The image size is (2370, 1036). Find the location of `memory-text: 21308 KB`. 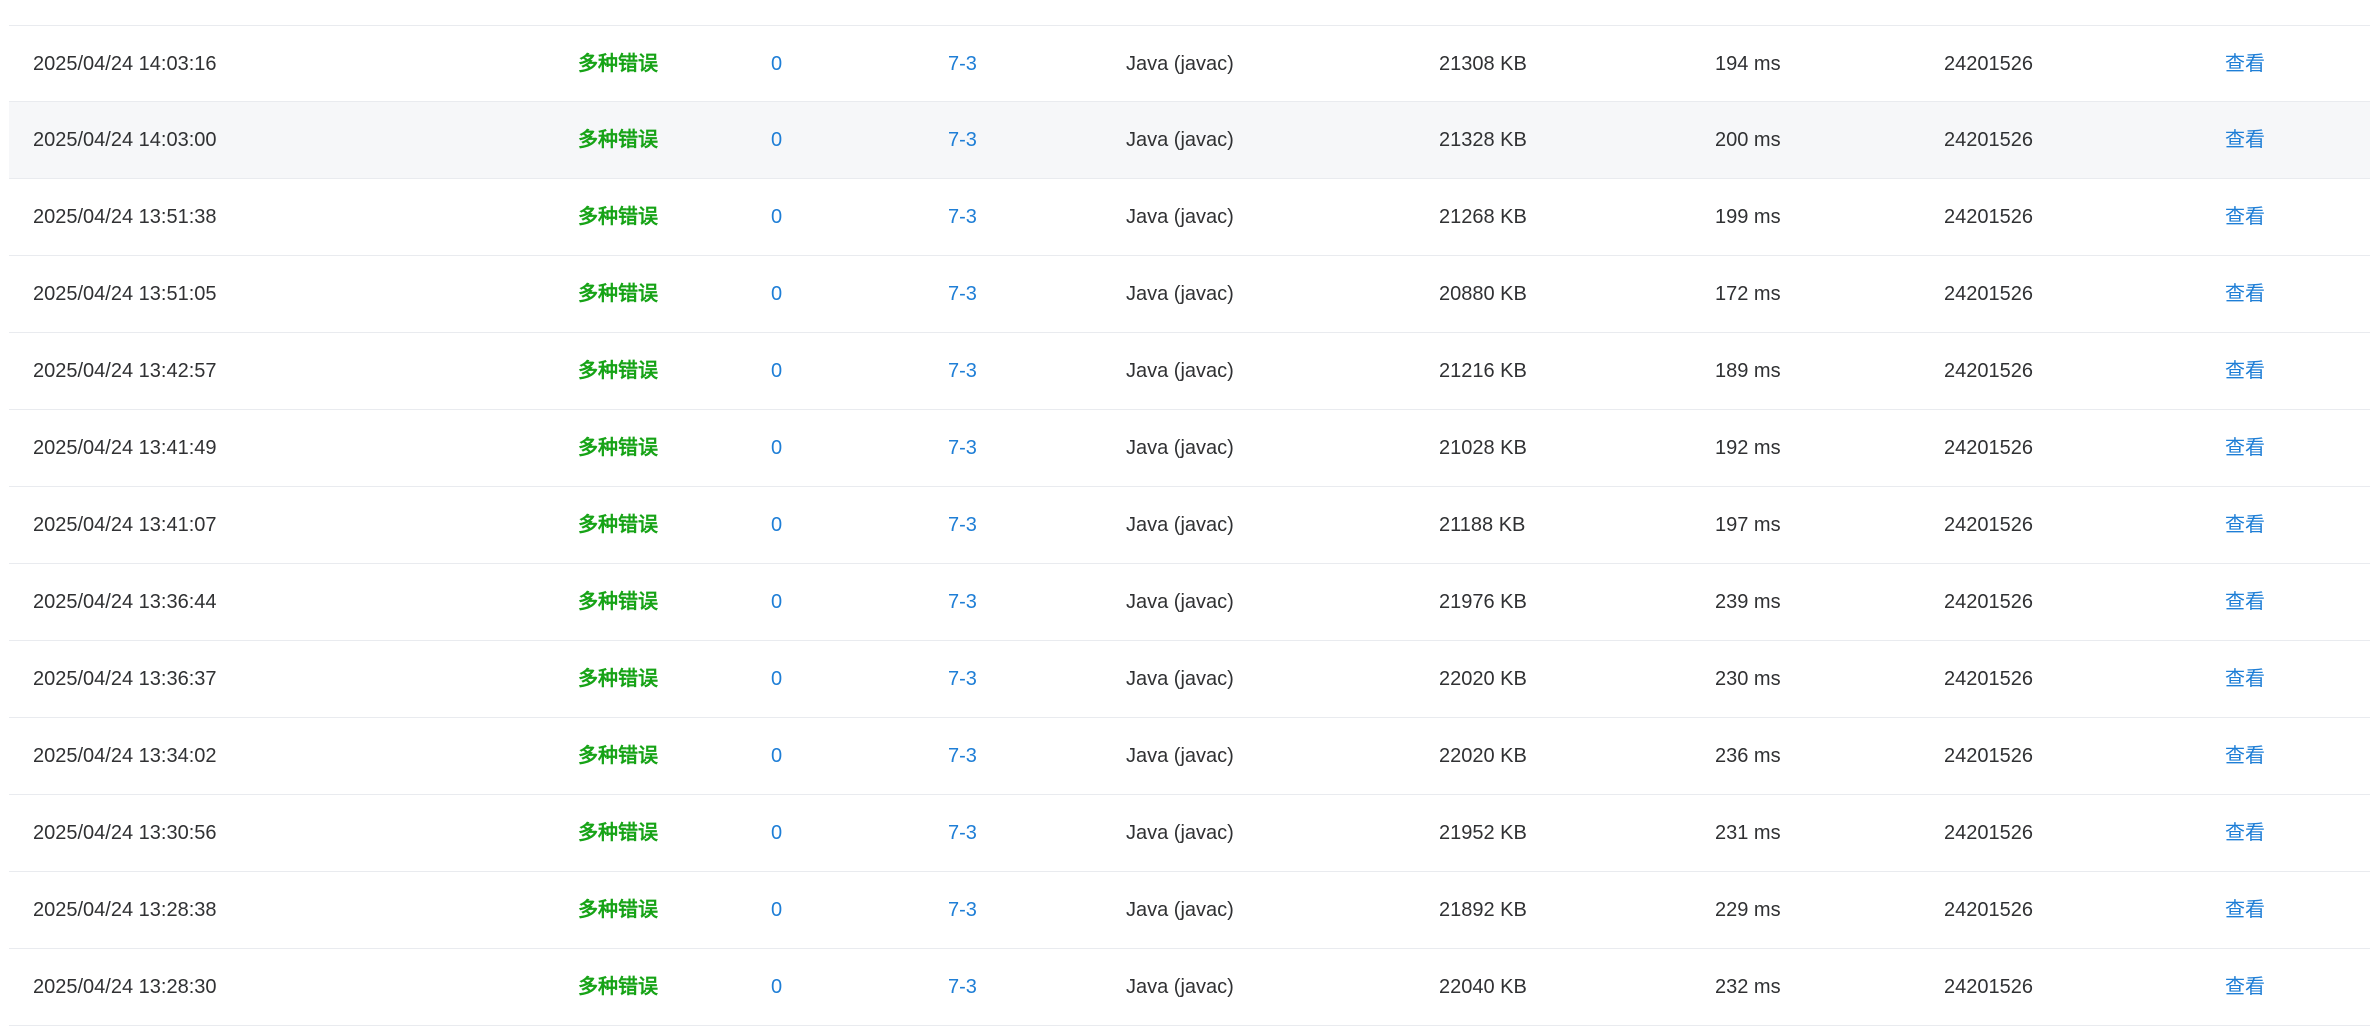

memory-text: 21308 KB is located at coordinates (1483, 64).